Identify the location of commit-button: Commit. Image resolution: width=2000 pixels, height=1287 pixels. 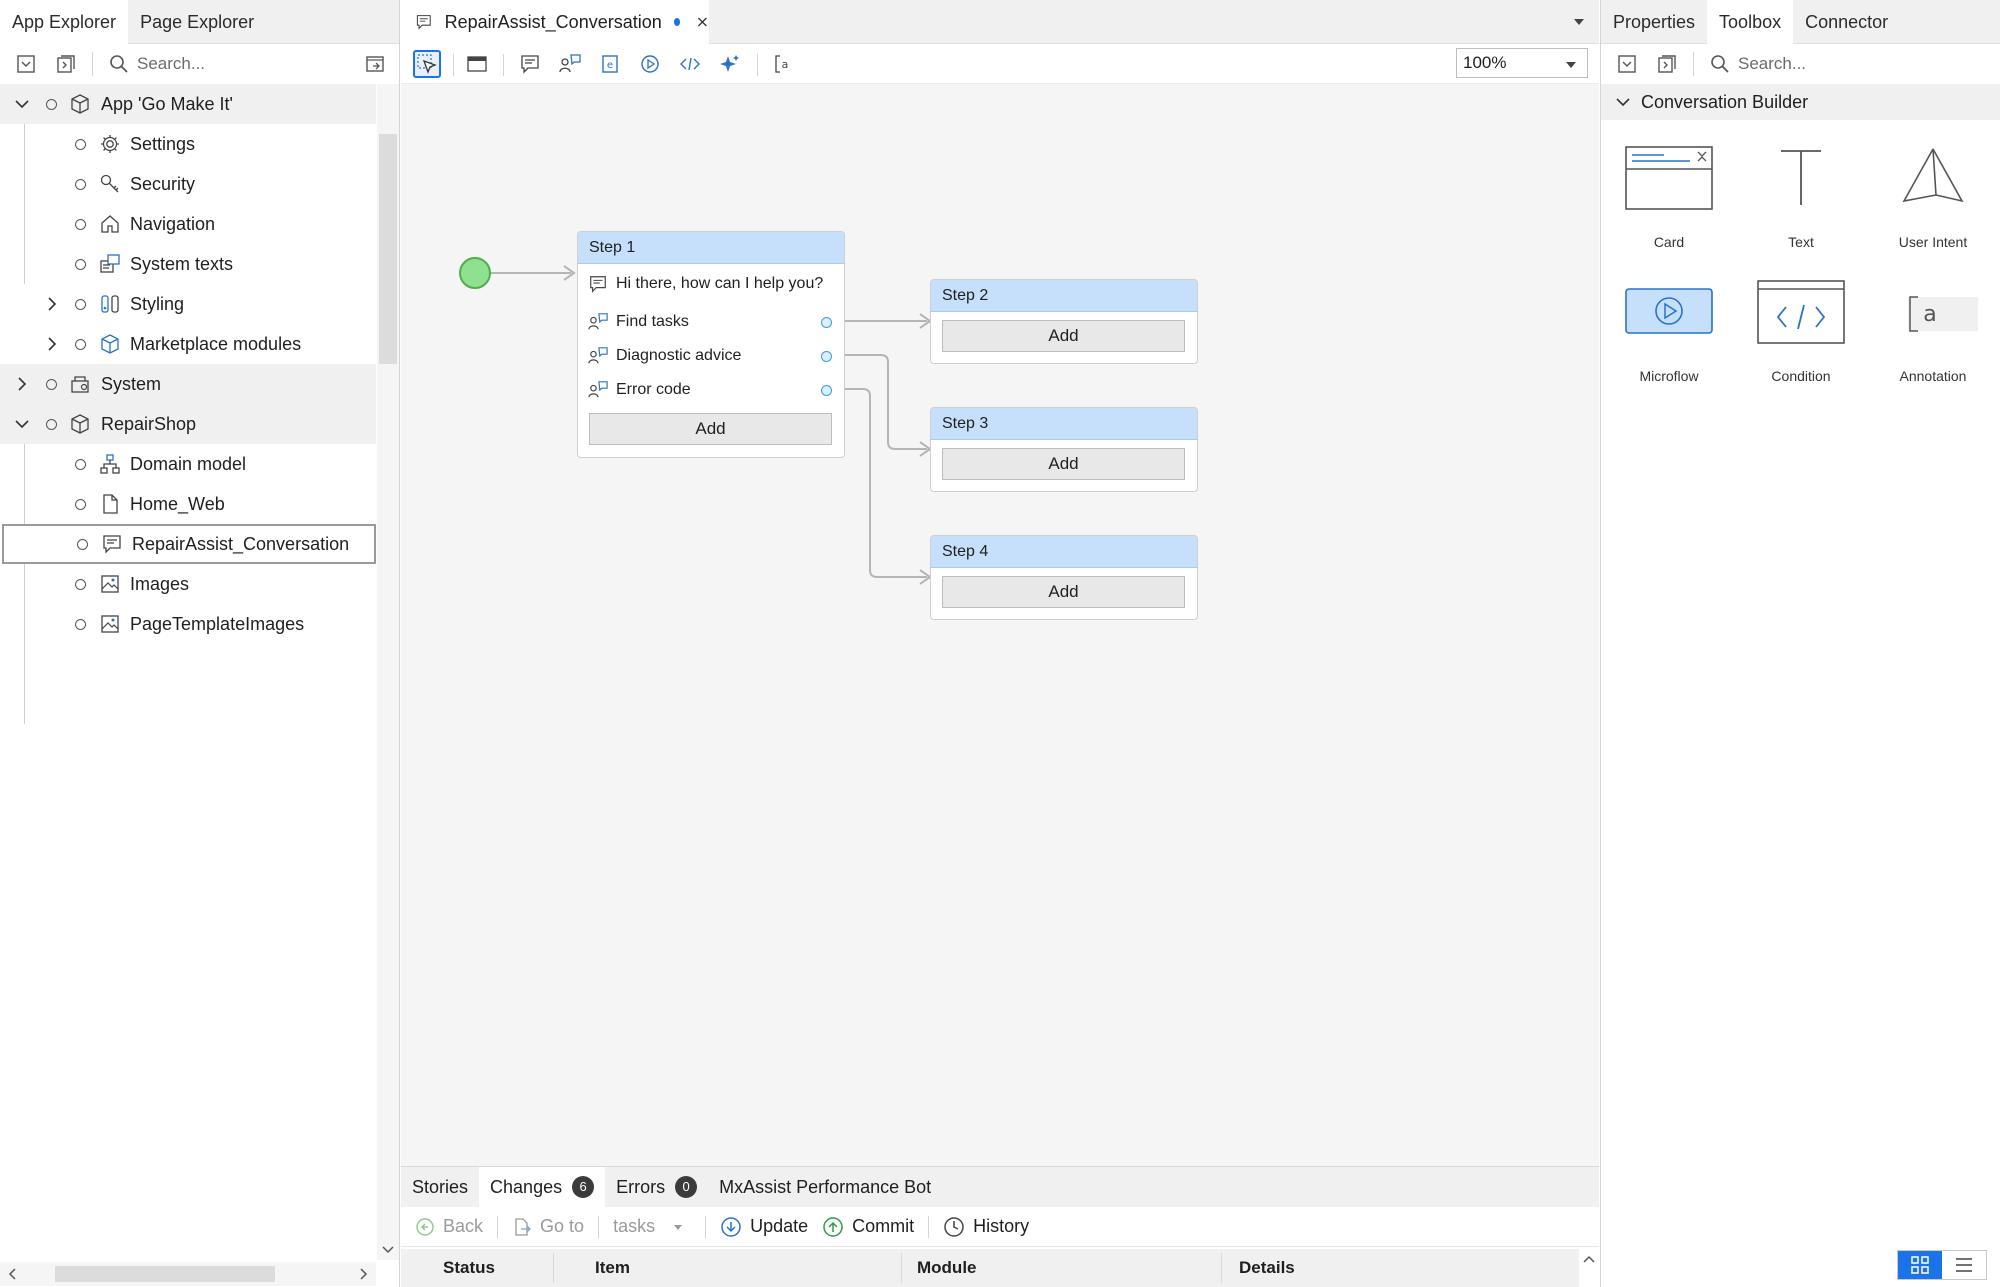
(868, 1227).